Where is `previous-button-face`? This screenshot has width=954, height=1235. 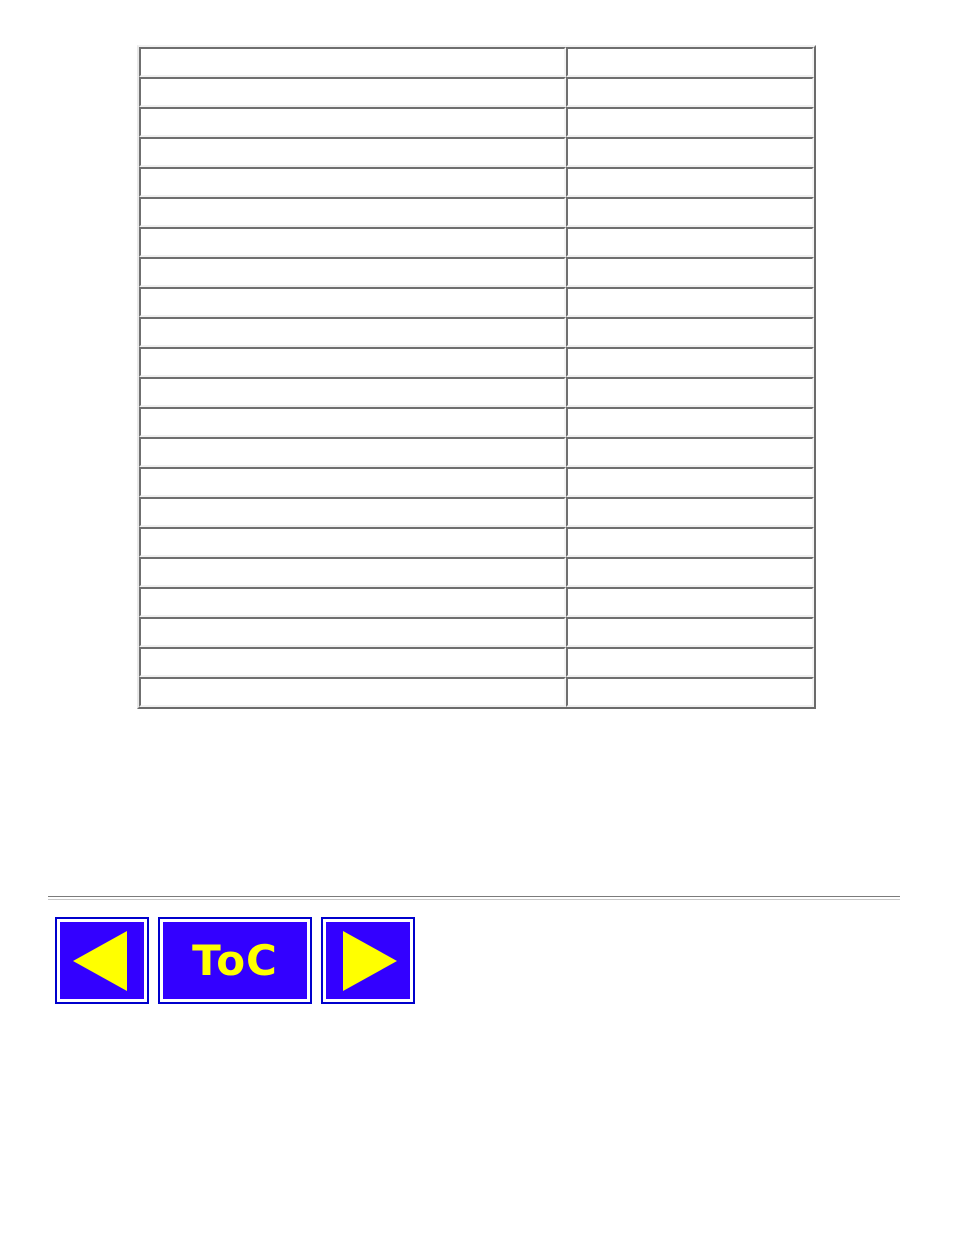 previous-button-face is located at coordinates (102, 960).